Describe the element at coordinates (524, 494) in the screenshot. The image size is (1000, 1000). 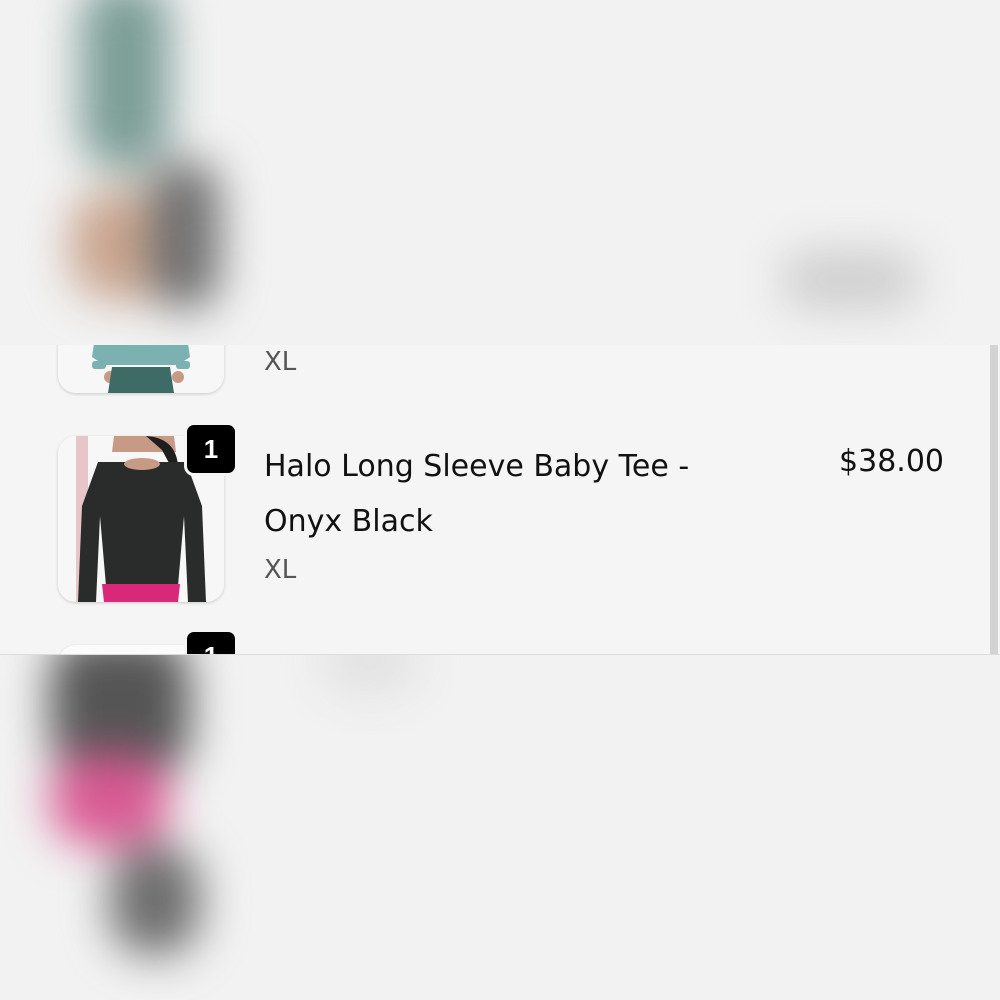
I see `item-title: Halo Long Sleeve Baby Tee - Onyx Black` at that location.